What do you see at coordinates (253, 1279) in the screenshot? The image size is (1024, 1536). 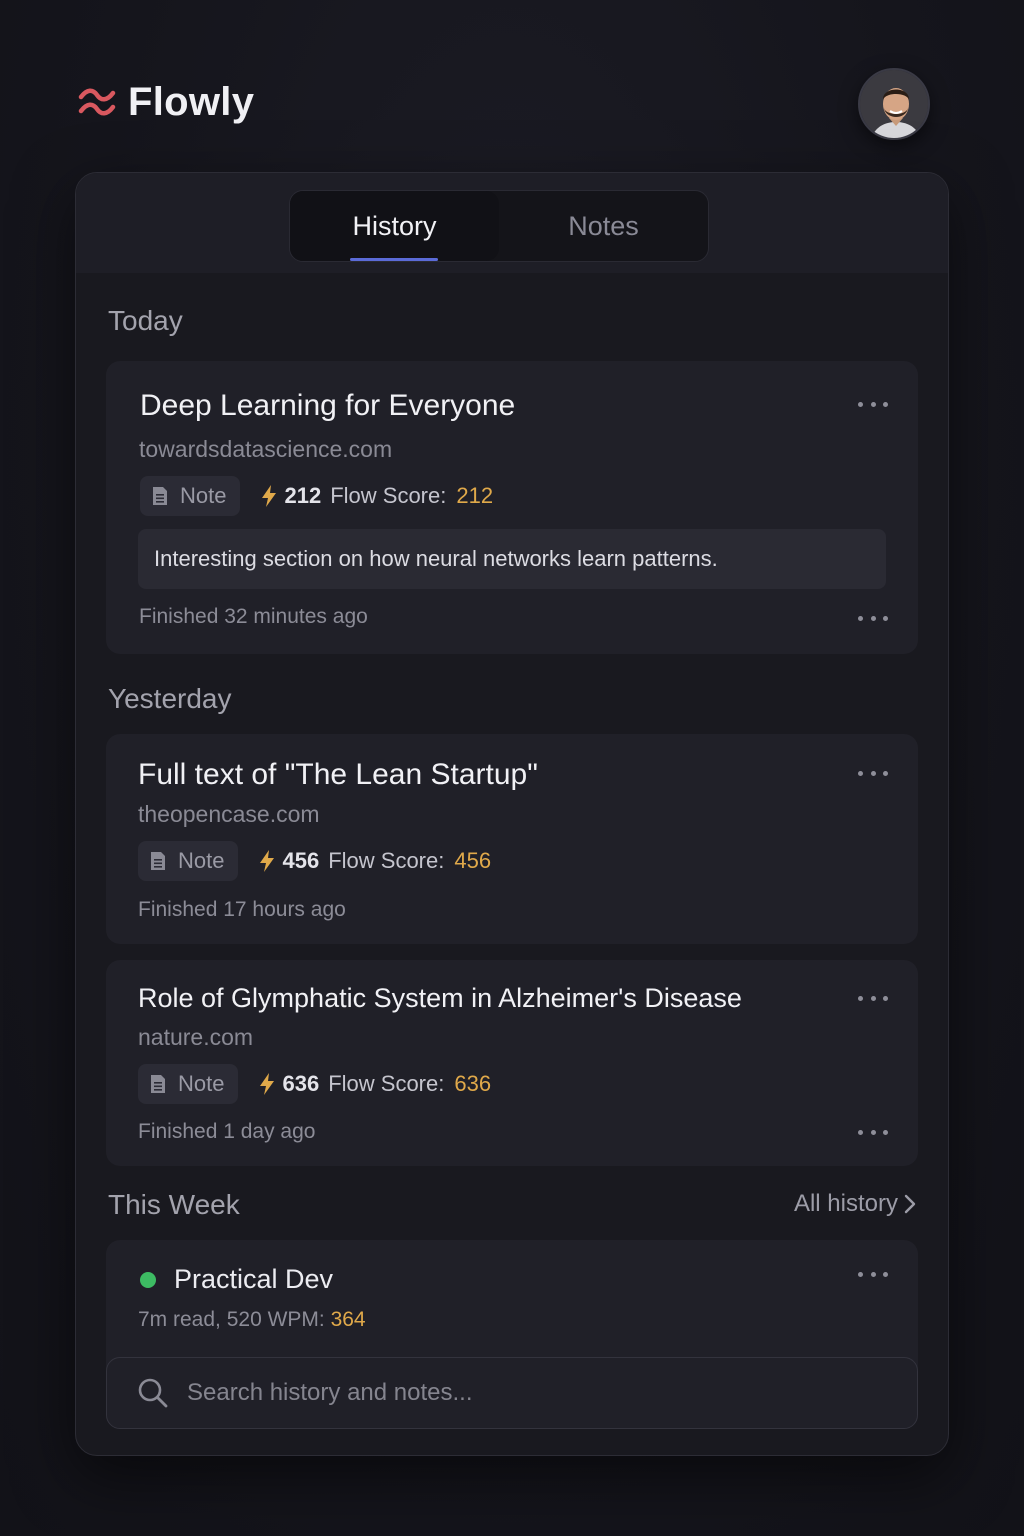 I see `card-title: Practical Dev` at bounding box center [253, 1279].